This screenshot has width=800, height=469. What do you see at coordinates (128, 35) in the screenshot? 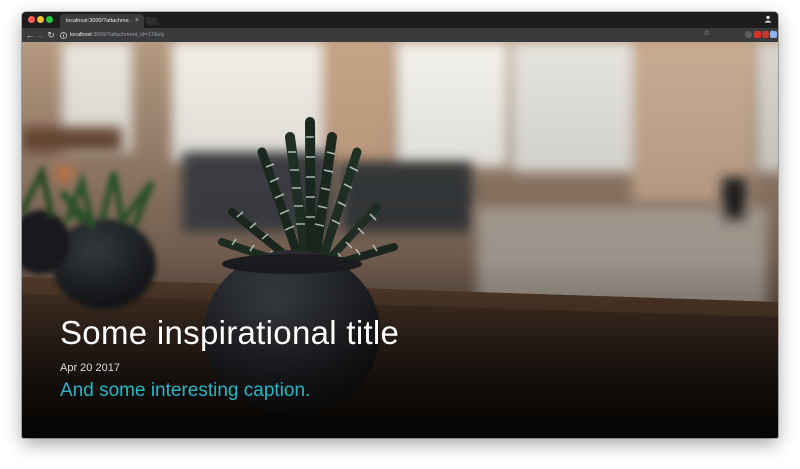
I see `url-path: :3000/?attachment_id=17&ely` at bounding box center [128, 35].